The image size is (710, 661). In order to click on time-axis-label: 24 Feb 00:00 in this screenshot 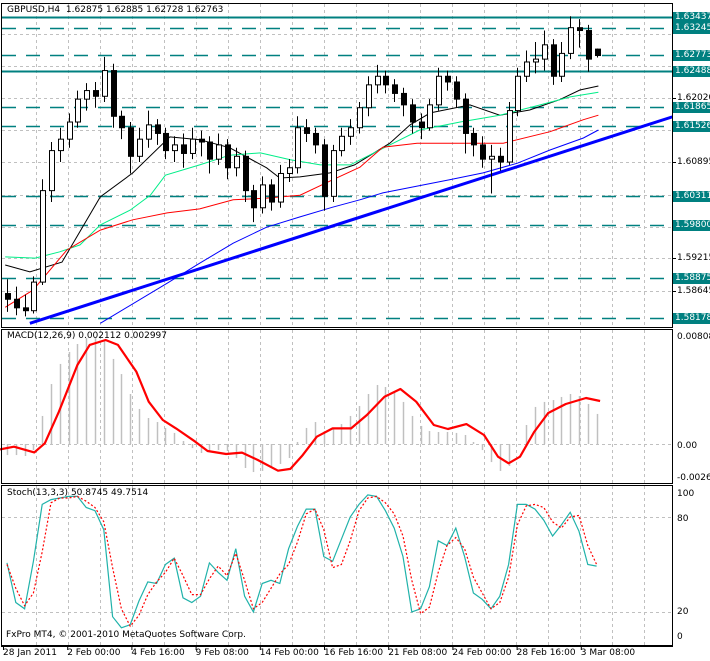, I will do `click(482, 653)`.